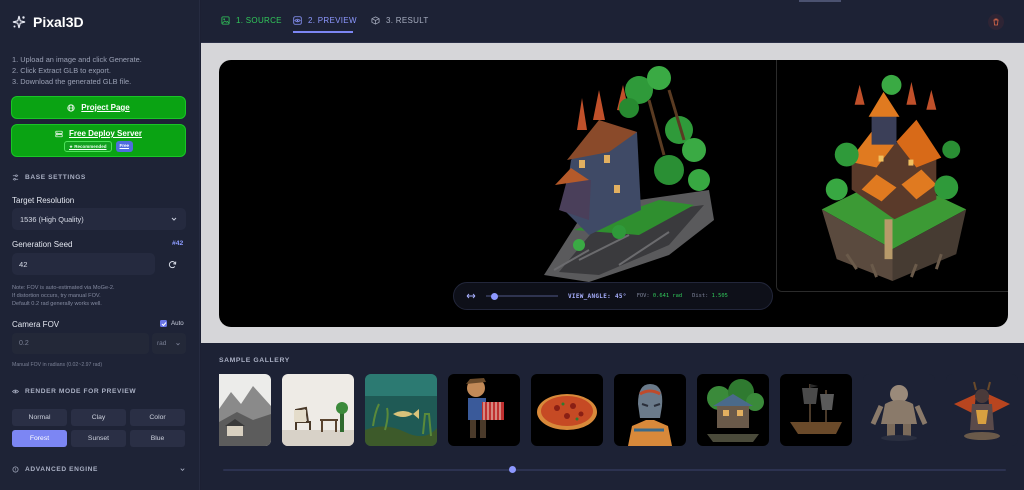 This screenshot has height=490, width=1024. I want to click on gallery-scrollbar-thumb, so click(513, 469).